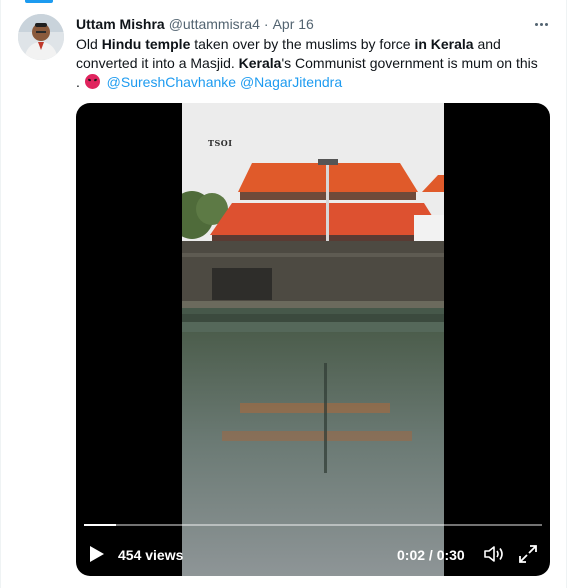 This screenshot has height=588, width=567. I want to click on mention-link: @SureshChavhanke, so click(171, 82).